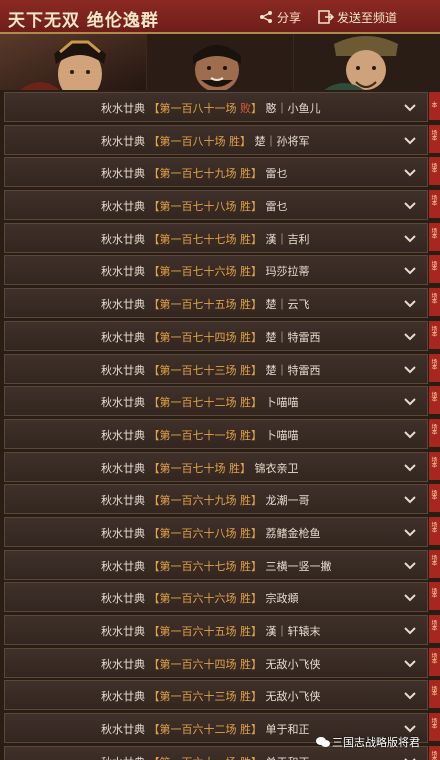  I want to click on match-row-text: 秋水廿典 【第一百六十九场 胜】 龙潮一哥, so click(205, 500).